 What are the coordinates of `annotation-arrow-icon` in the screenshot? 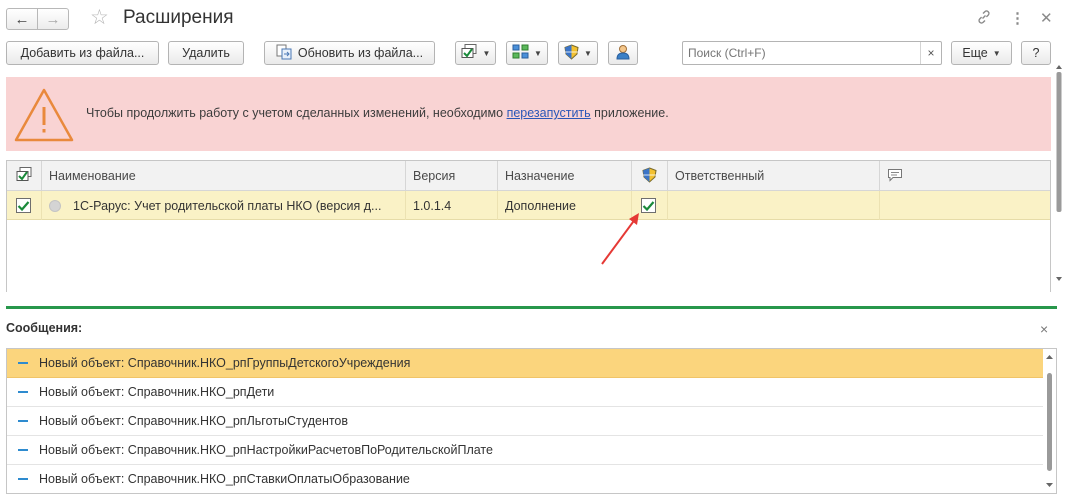 It's located at (620, 239).